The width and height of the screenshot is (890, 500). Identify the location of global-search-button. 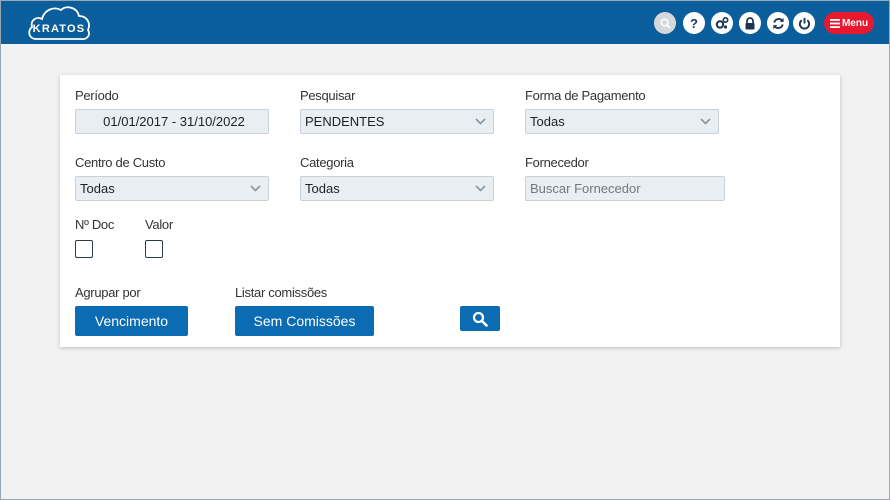
(665, 23).